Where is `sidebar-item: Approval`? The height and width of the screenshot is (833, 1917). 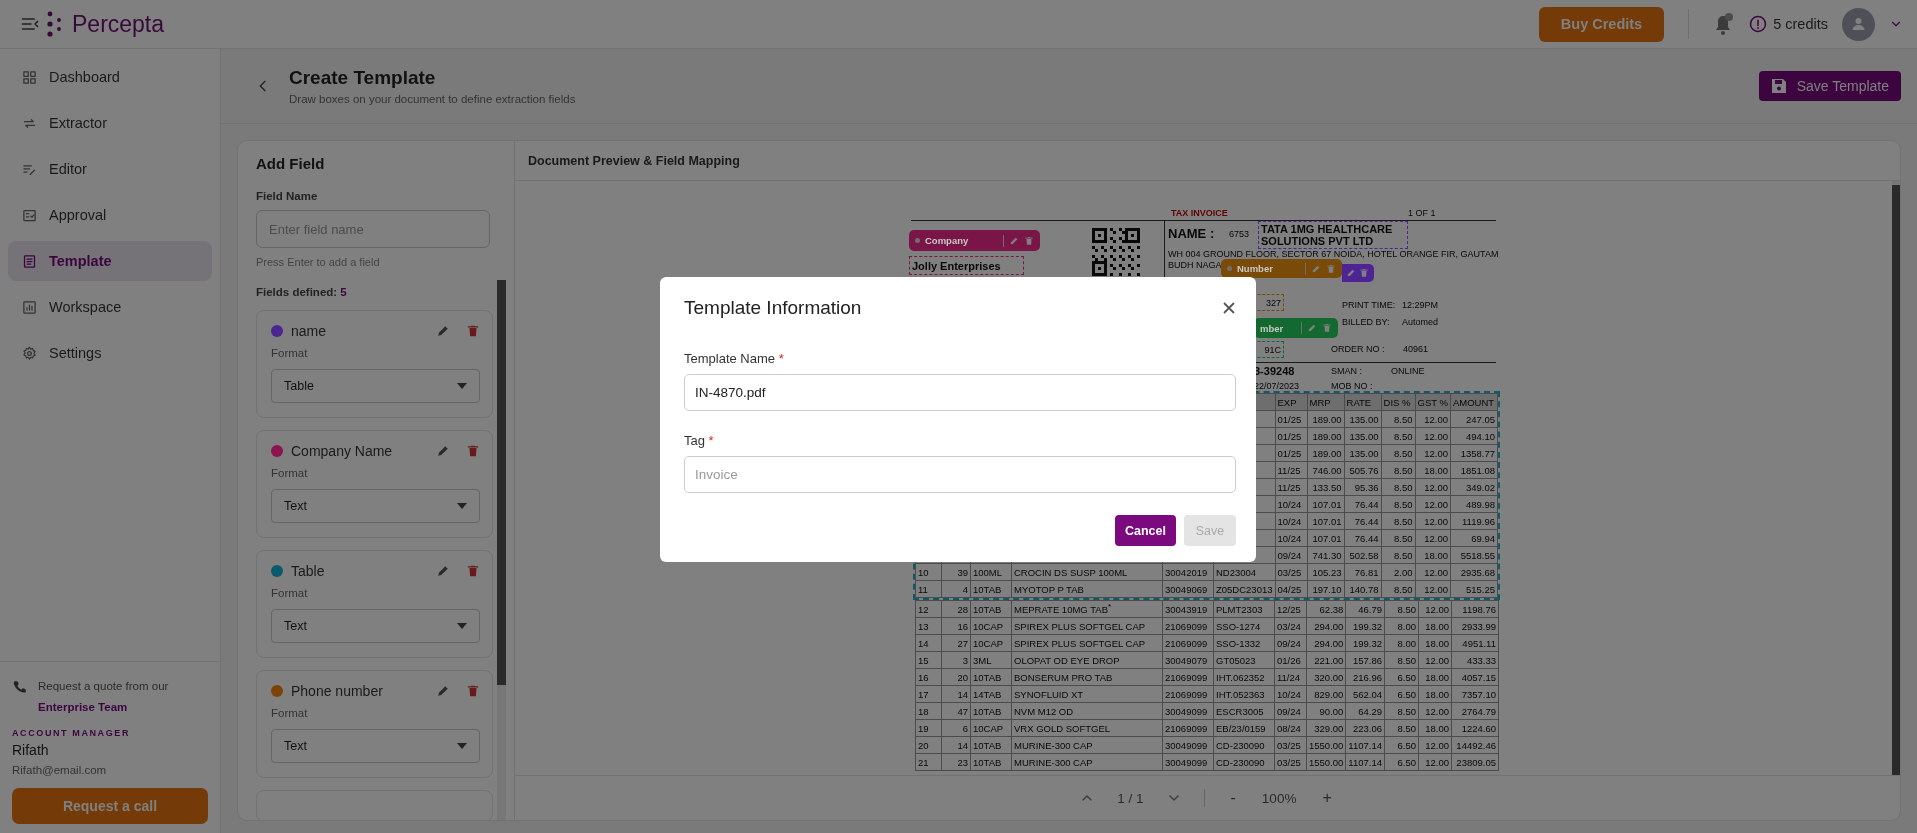 sidebar-item: Approval is located at coordinates (110, 215).